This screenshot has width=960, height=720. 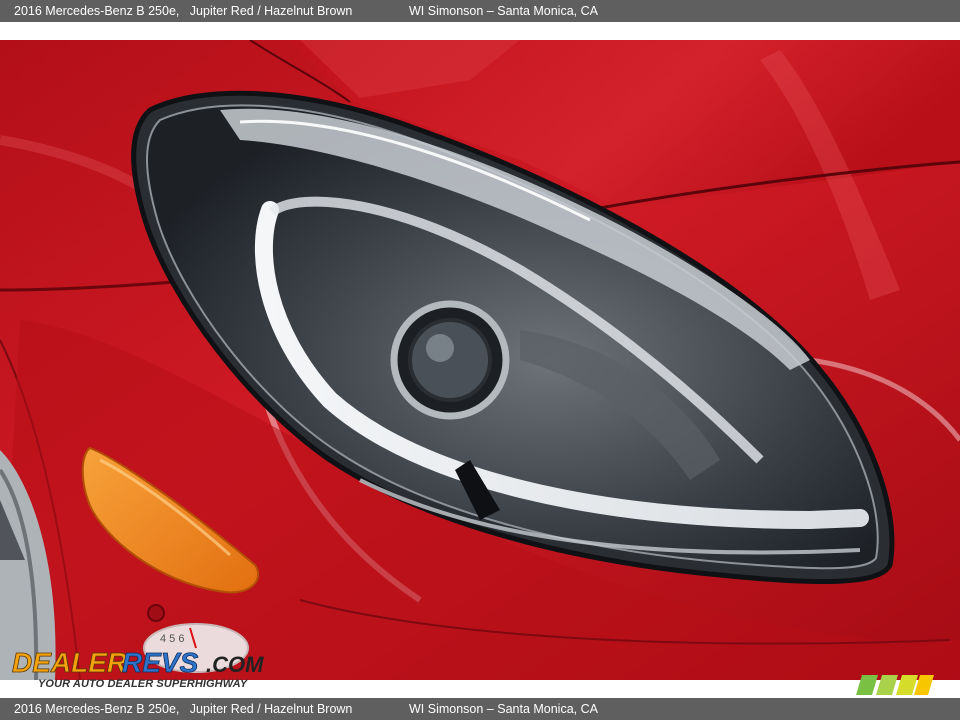 I want to click on dealer-stripe-logo, so click(x=895, y=685).